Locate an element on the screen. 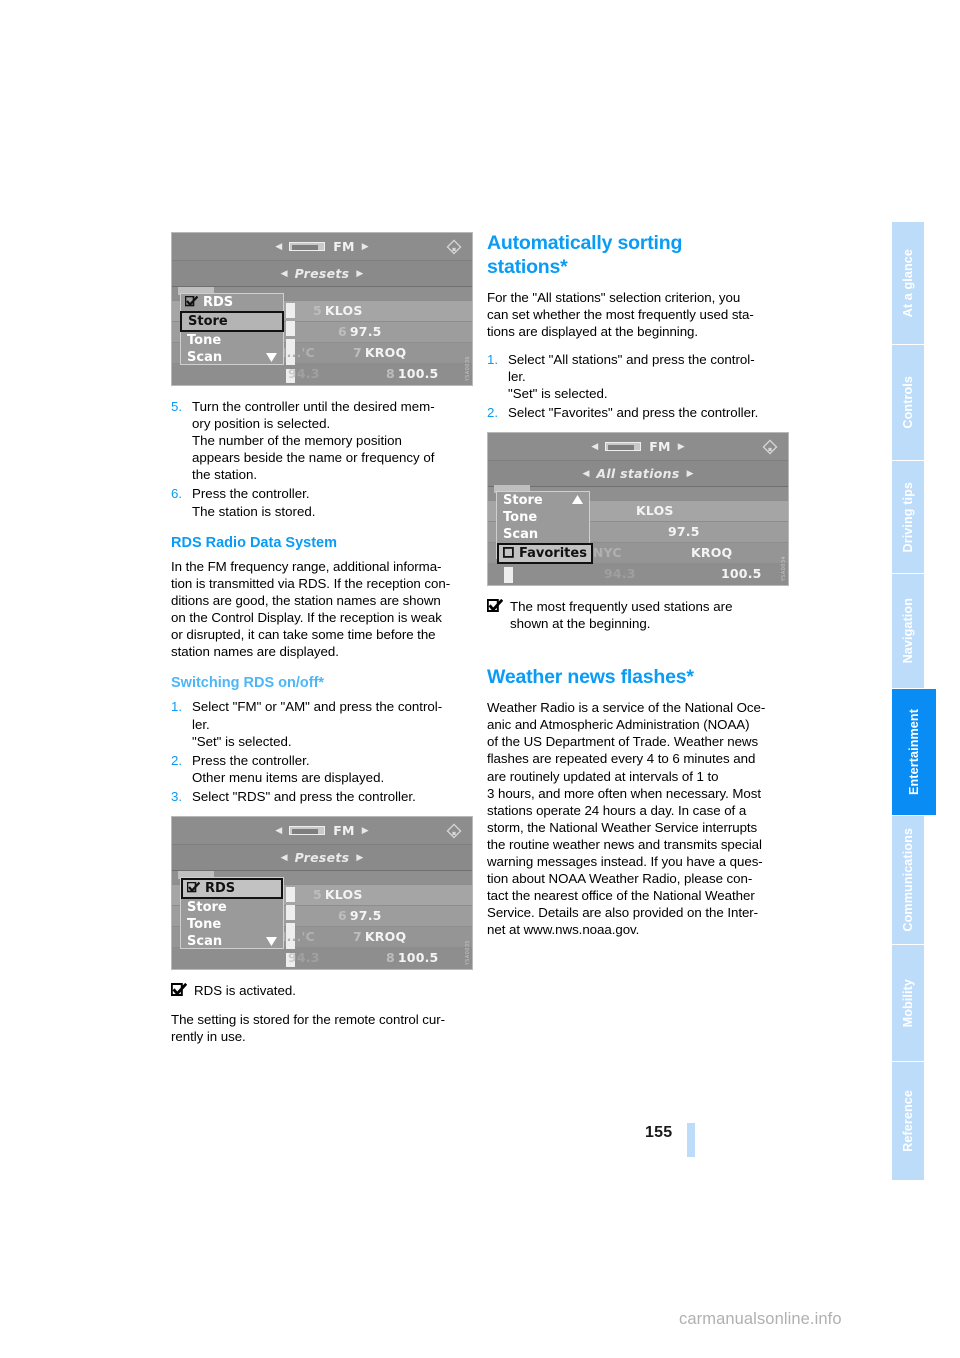 The width and height of the screenshot is (960, 1358). list-number: 5. is located at coordinates (177, 406).